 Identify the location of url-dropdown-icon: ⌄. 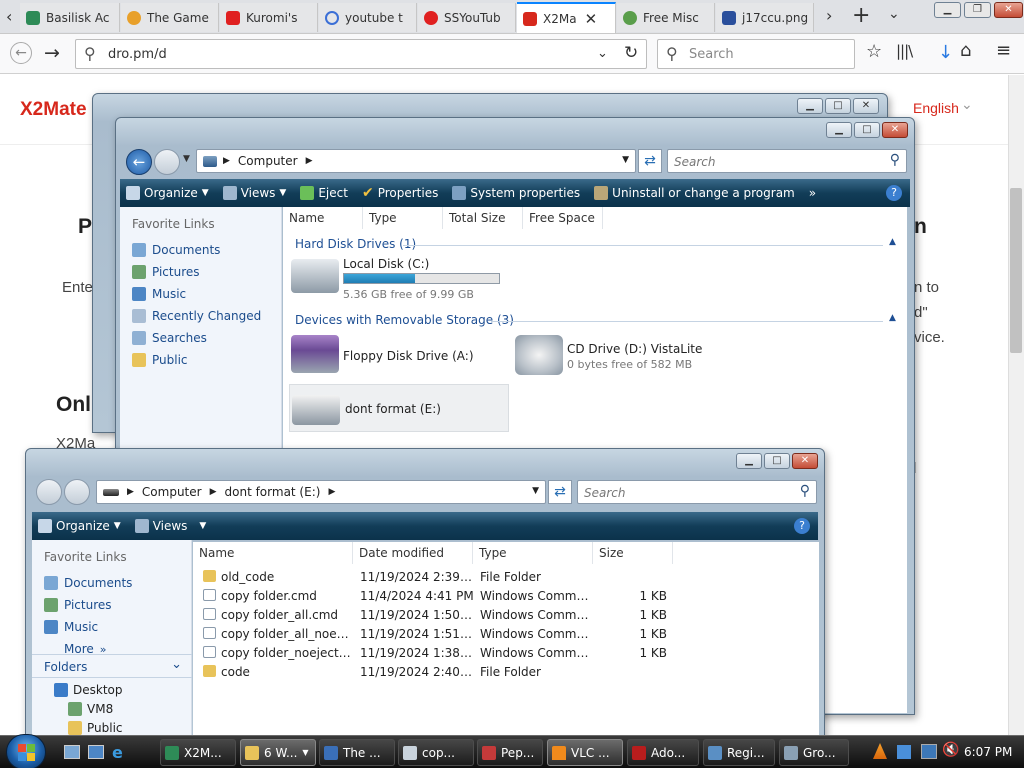
(602, 53).